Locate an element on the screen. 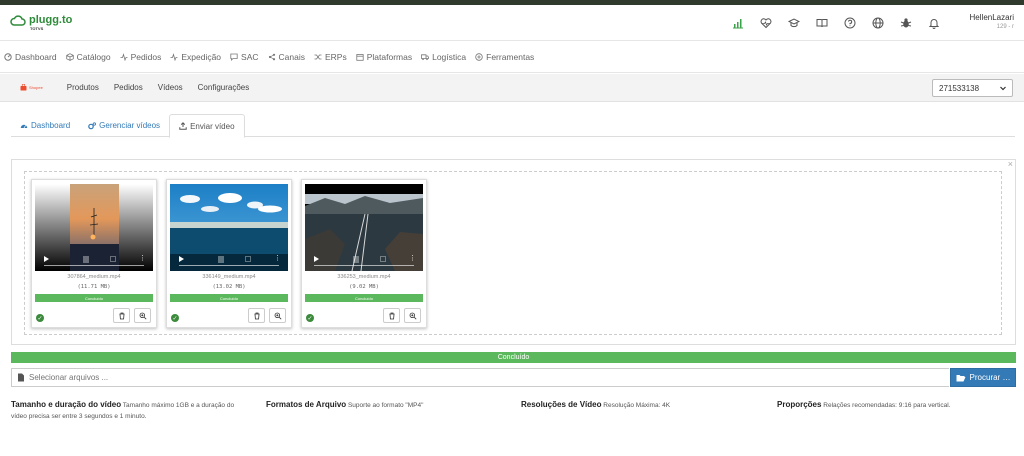 Image resolution: width=1024 pixels, height=456 pixels. nav-pedidos: Pedidos is located at coordinates (140, 57).